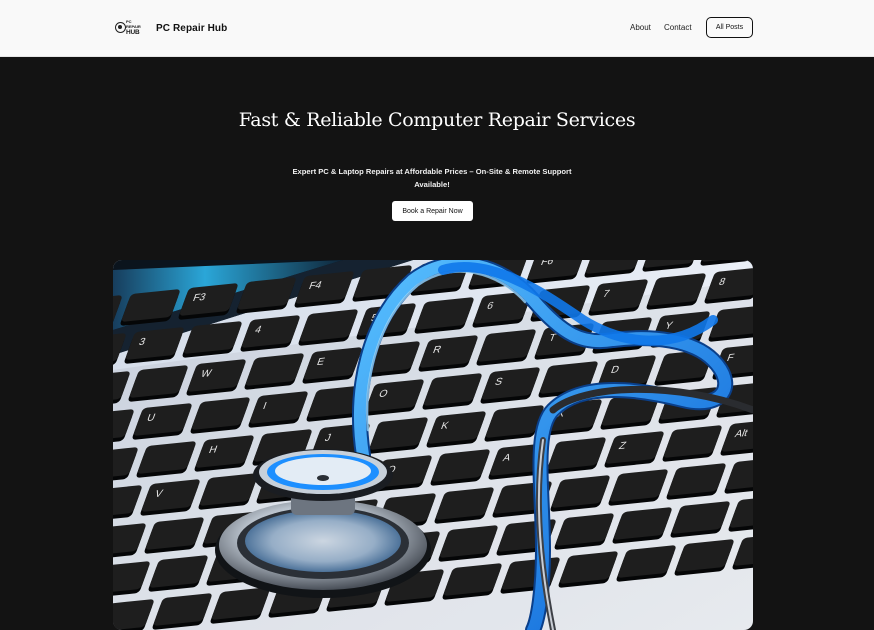 The width and height of the screenshot is (874, 630). I want to click on logo-line-3: HUB, so click(133, 32).